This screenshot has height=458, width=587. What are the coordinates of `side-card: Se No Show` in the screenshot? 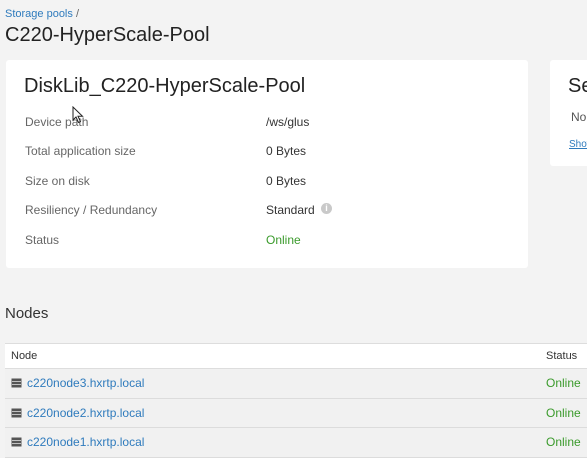 It's located at (568, 113).